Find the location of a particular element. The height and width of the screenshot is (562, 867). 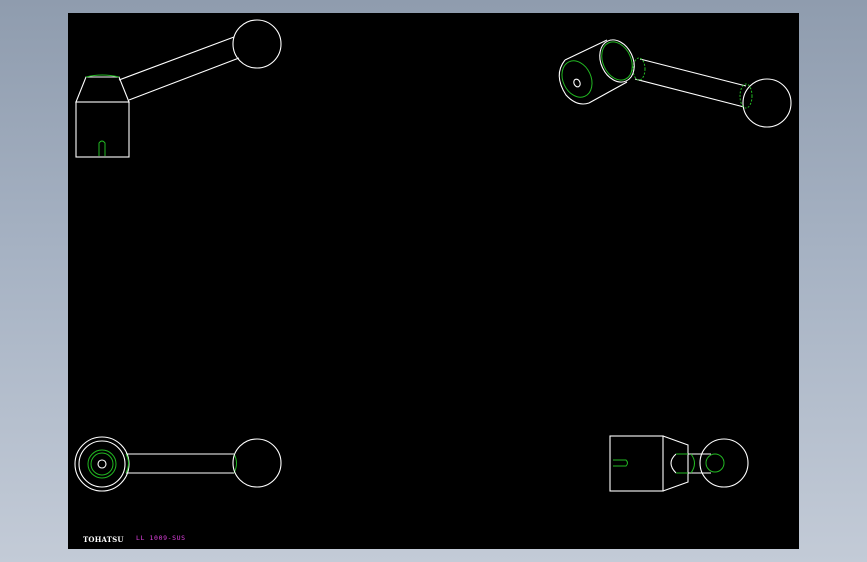

arm-root-outline is located at coordinates (673, 463).